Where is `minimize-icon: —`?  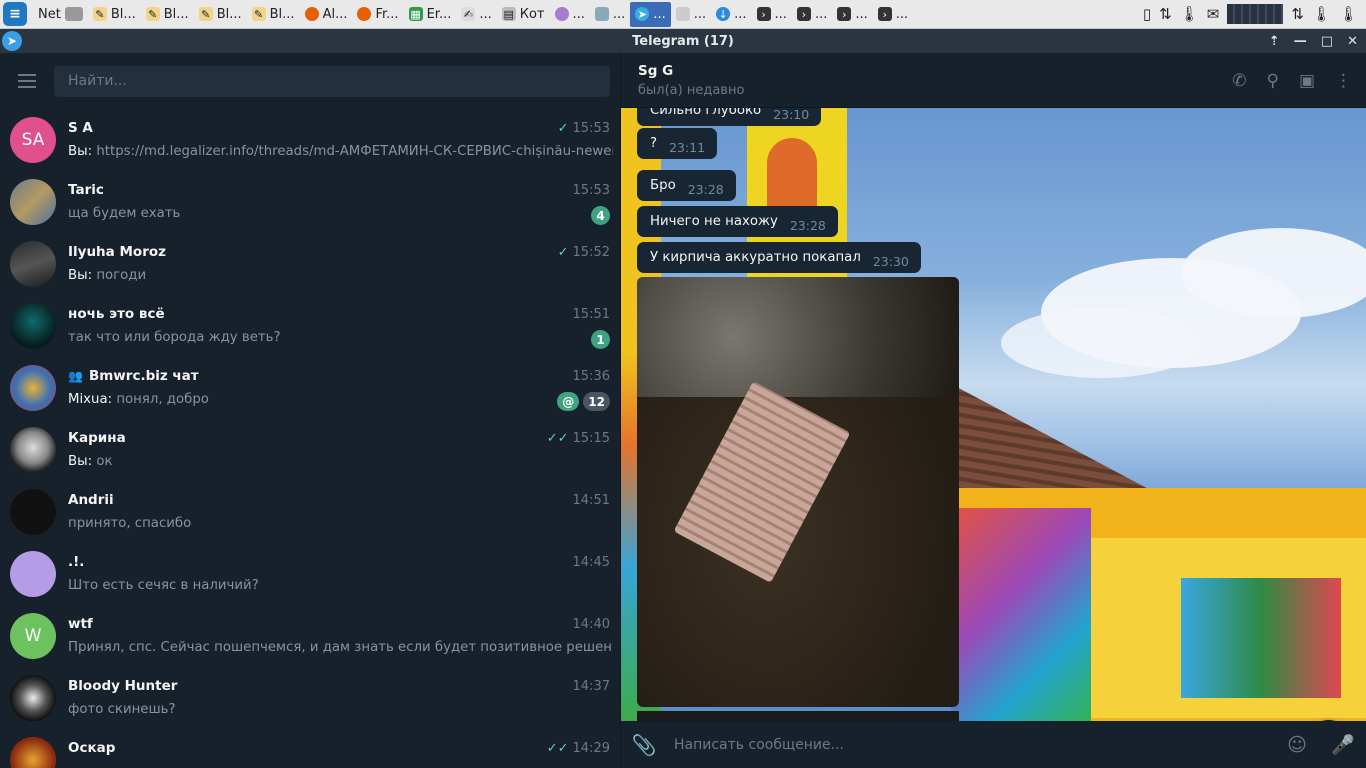
minimize-icon: — is located at coordinates (1300, 41).